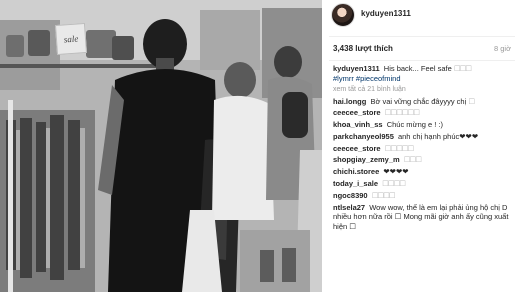 The image size is (515, 292). Describe the element at coordinates (423, 184) in the screenshot. I see `comment-item: today_i_sale ☐☐☐☐` at that location.